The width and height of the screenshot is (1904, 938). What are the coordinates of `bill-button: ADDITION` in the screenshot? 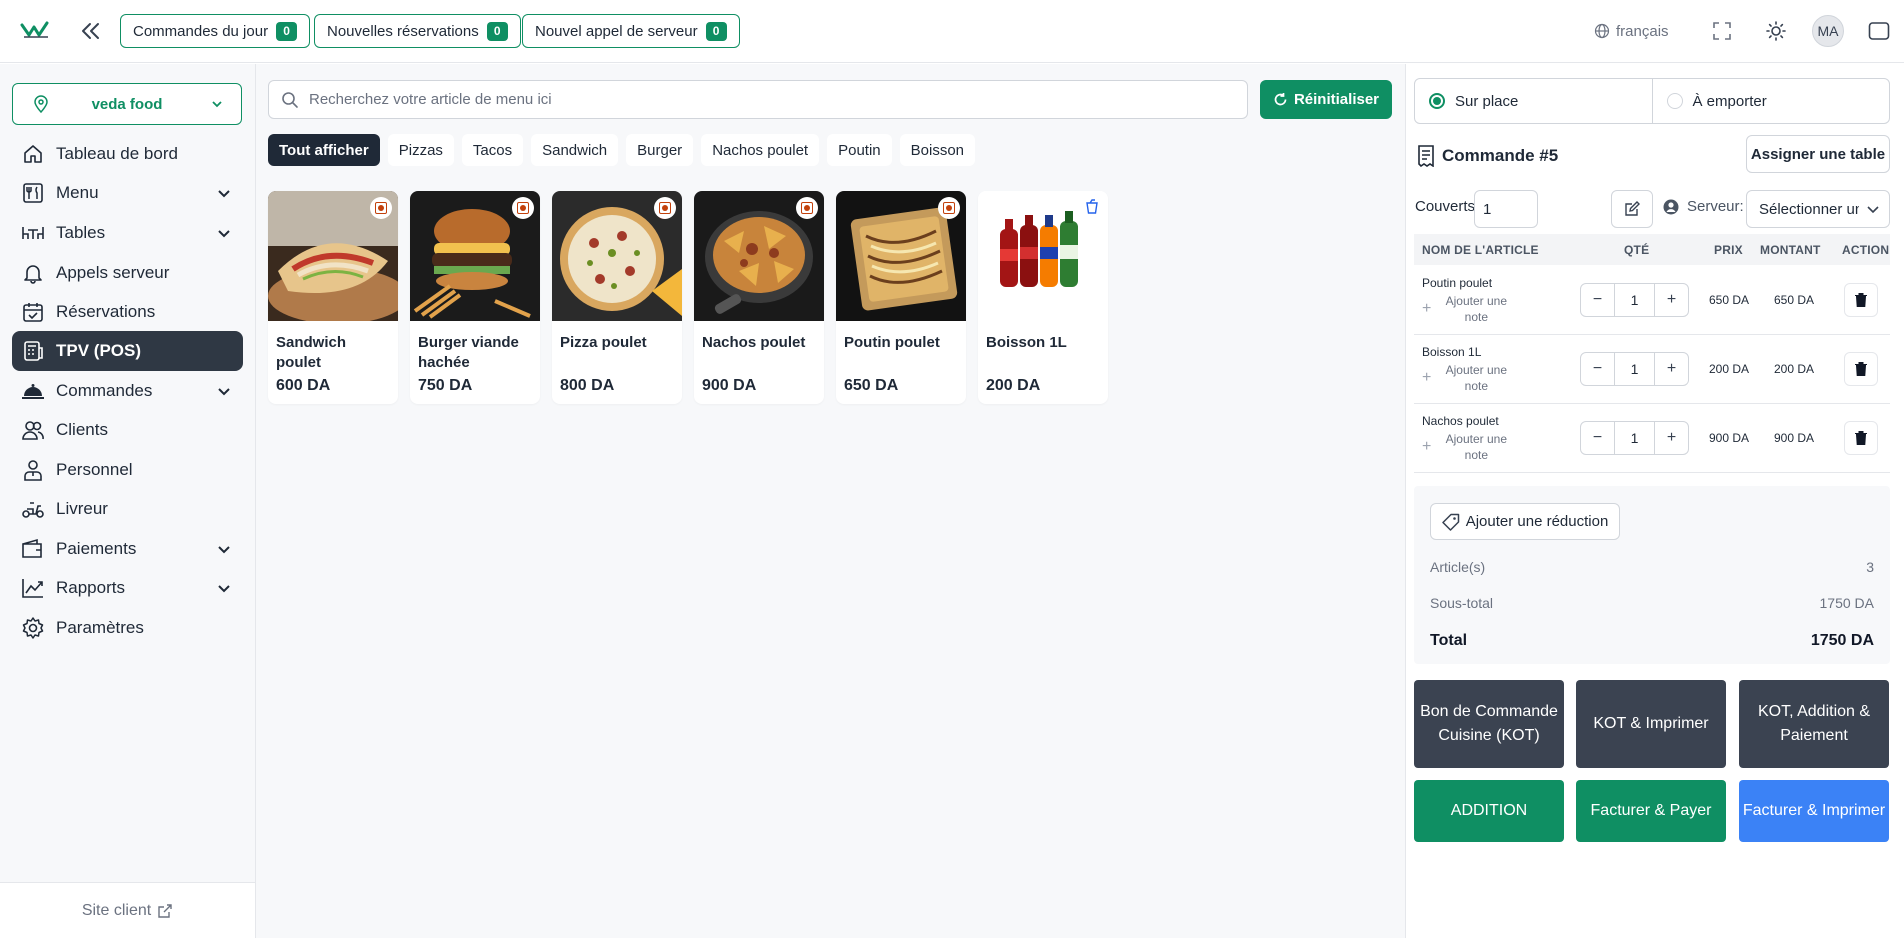 It's located at (1489, 811).